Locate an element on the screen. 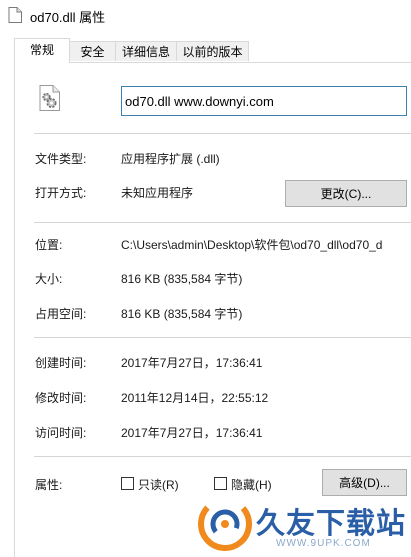  attributes-label: 属性: is located at coordinates (49, 485).